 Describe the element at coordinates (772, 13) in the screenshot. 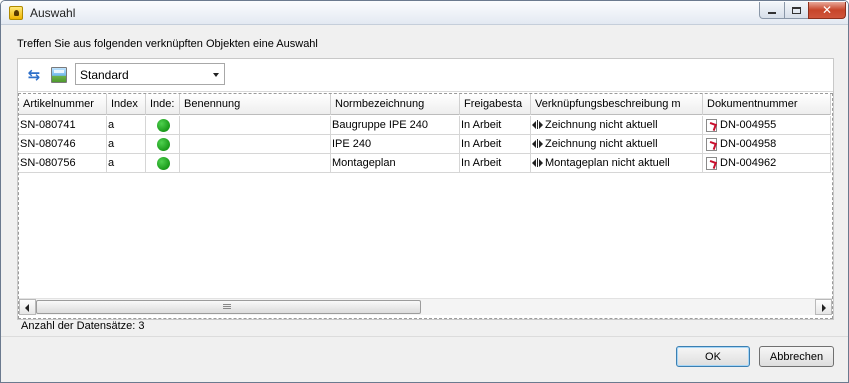

I see `minimize-icon` at that location.